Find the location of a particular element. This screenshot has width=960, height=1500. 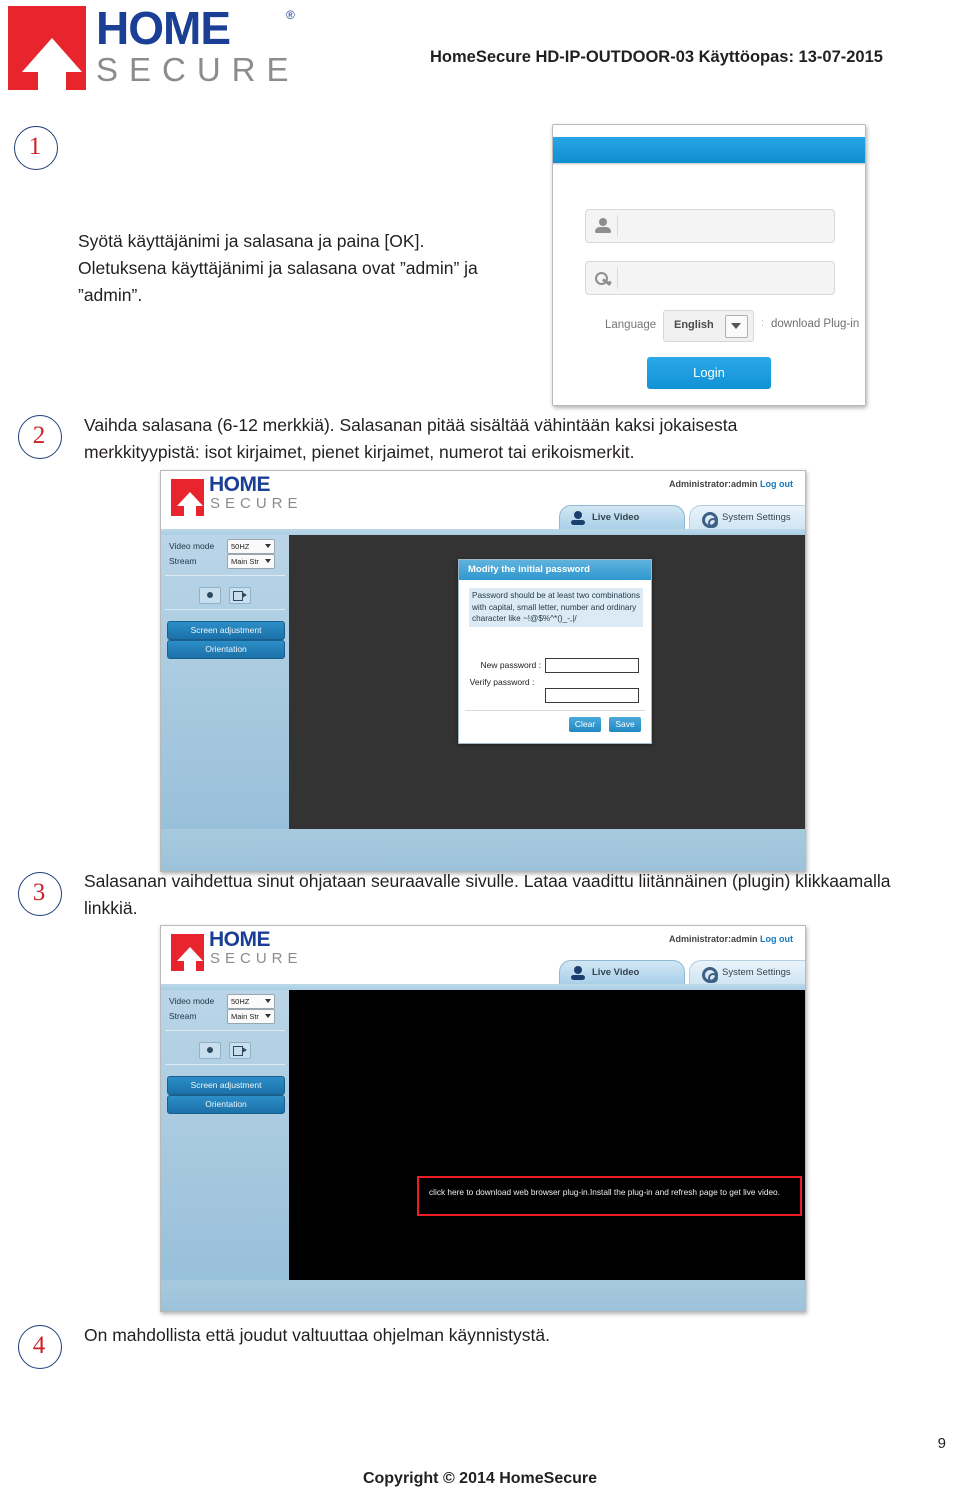

verify-password-label: Verify password : is located at coordinates (502, 682).